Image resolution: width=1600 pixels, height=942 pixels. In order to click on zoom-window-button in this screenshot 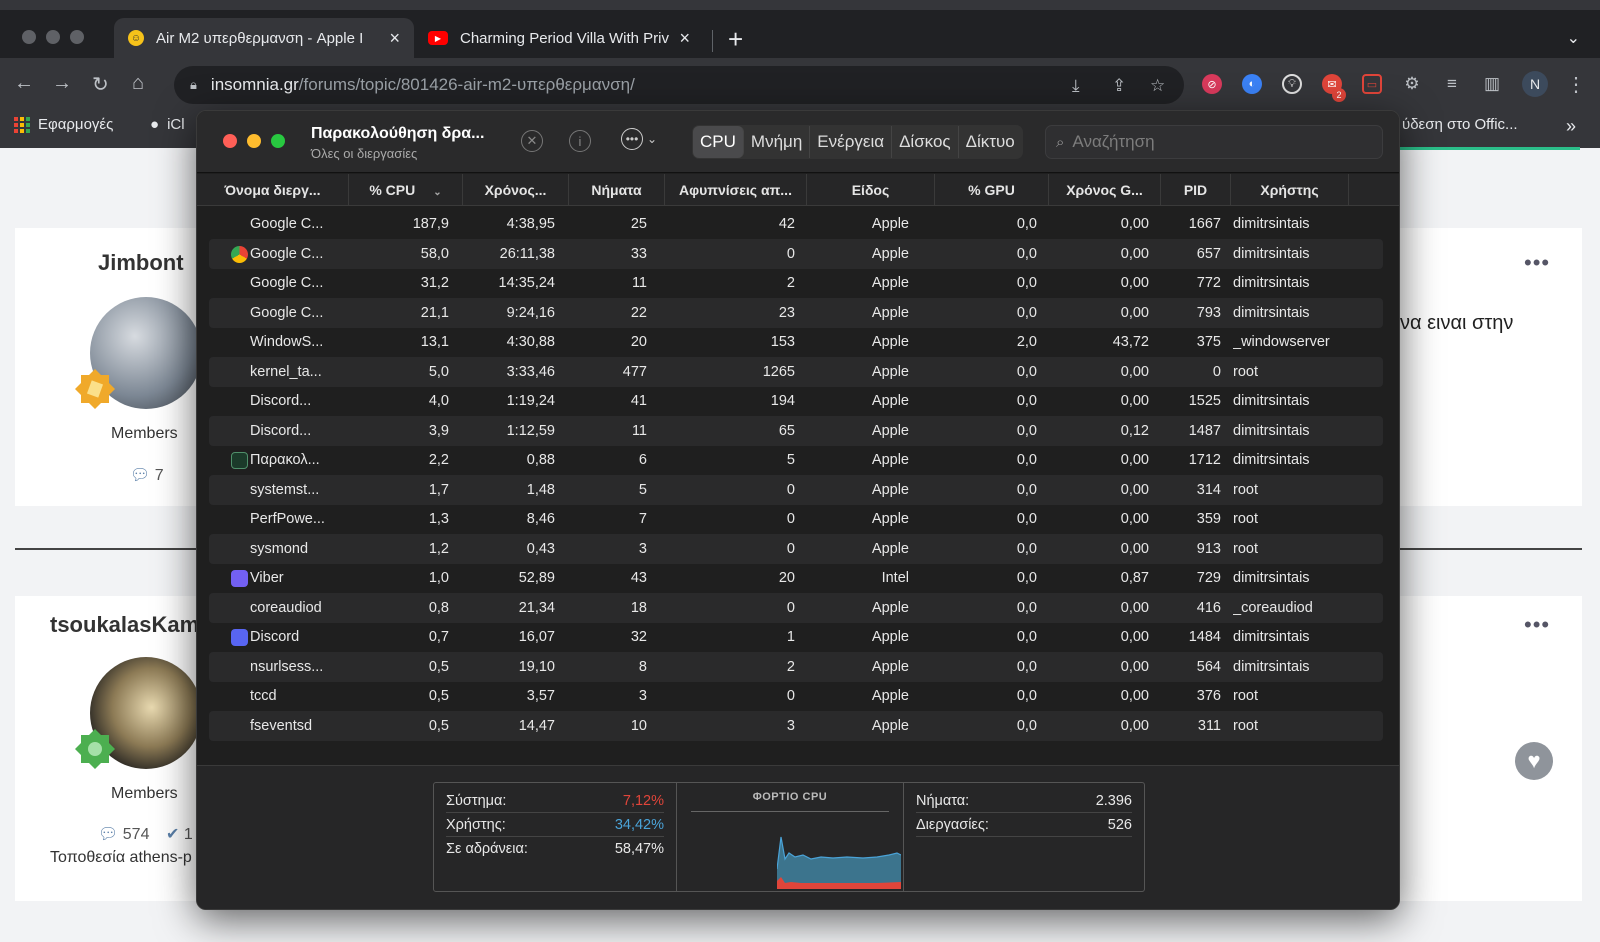, I will do `click(278, 141)`.